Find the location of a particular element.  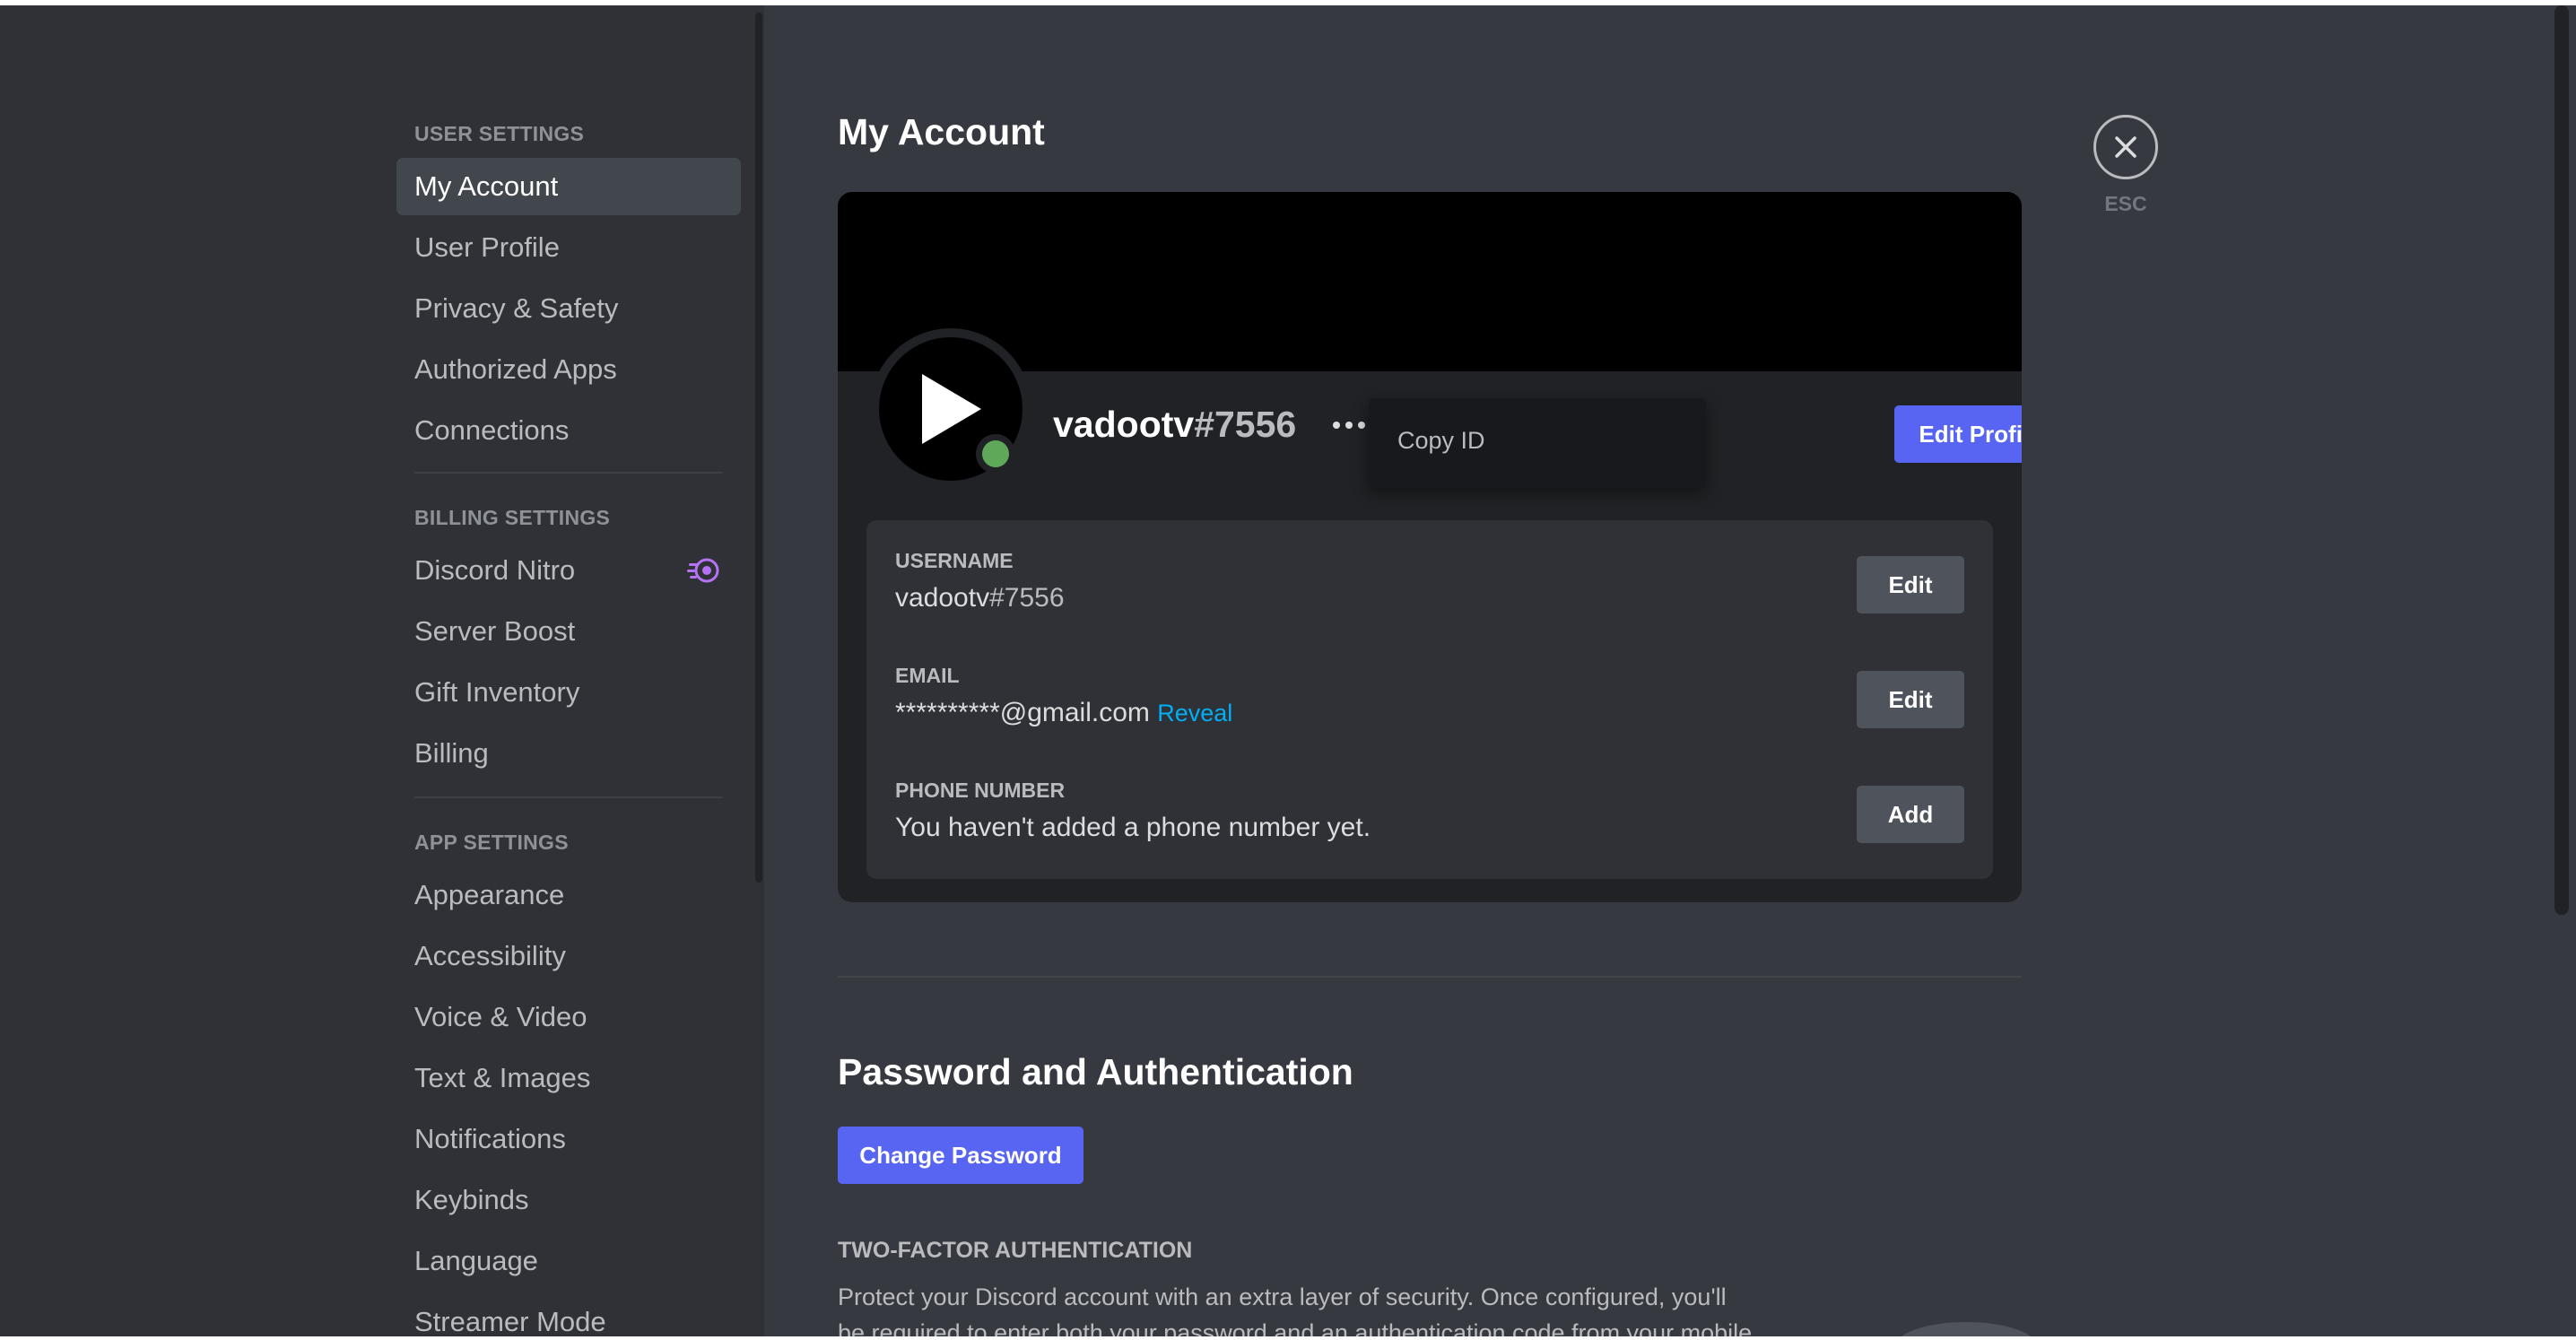

user-settings-header: USER SETTINGS is located at coordinates (499, 133).